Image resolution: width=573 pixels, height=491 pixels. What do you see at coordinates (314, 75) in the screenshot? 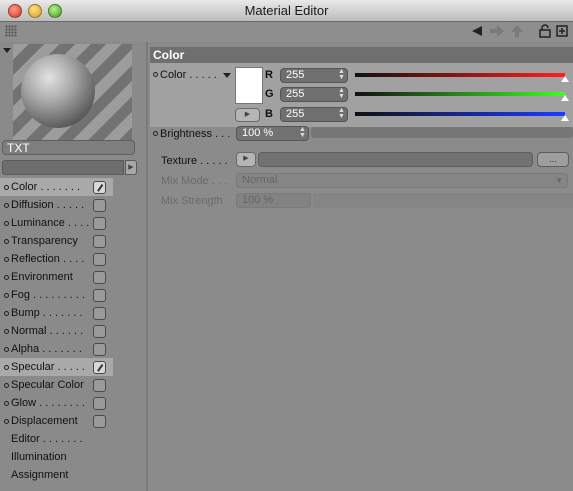
I see `r-value-field: 255 ▲ ▼` at bounding box center [314, 75].